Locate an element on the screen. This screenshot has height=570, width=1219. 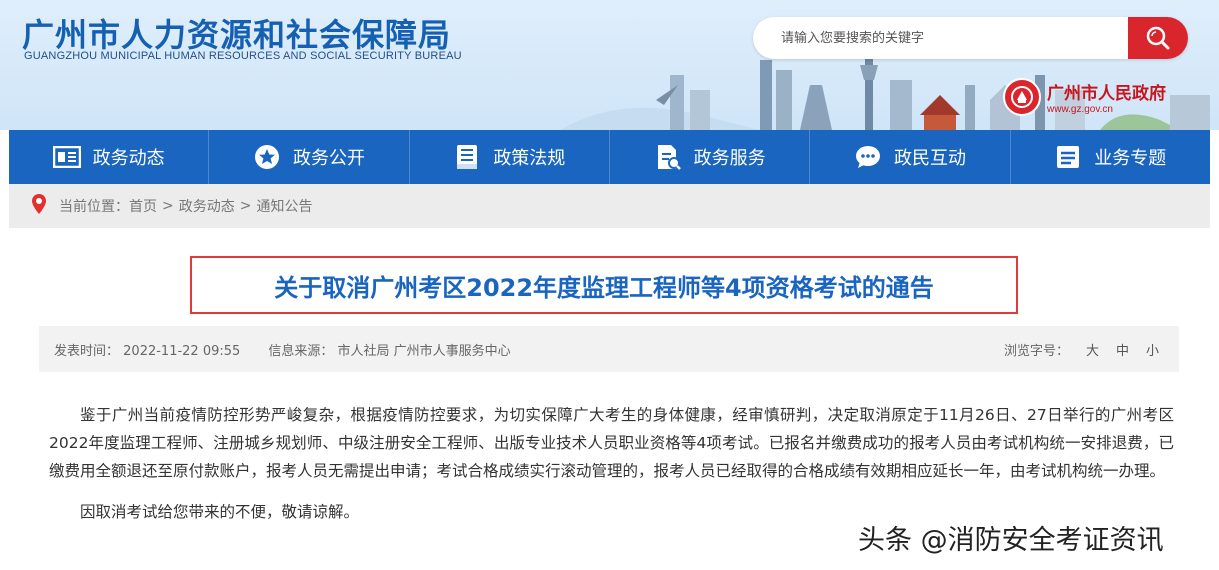
nav-label: 业务专题 is located at coordinates (1130, 158).